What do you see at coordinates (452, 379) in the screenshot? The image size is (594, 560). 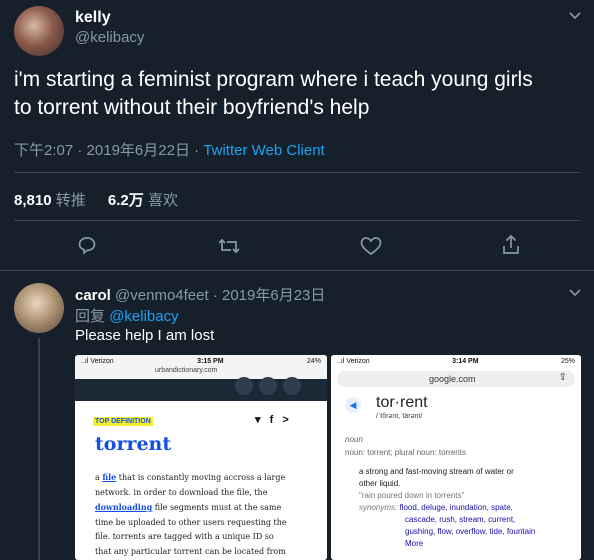 I see `url: google.com` at bounding box center [452, 379].